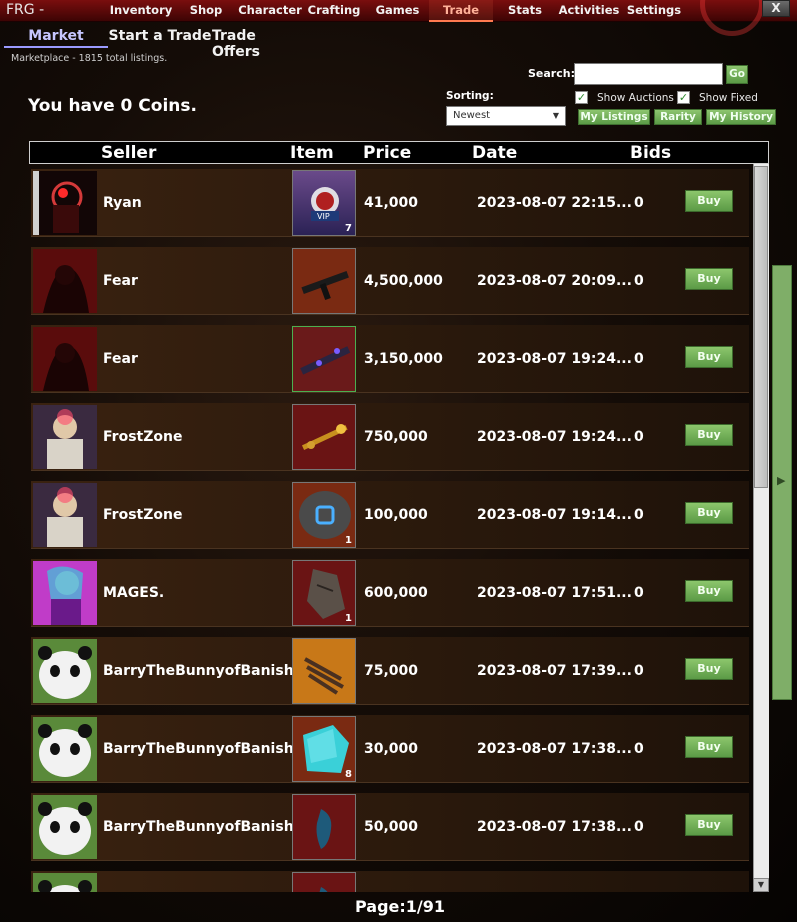 This screenshot has height=922, width=797. Describe the element at coordinates (324, 203) in the screenshot. I see `item-slot: VIP 7` at that location.